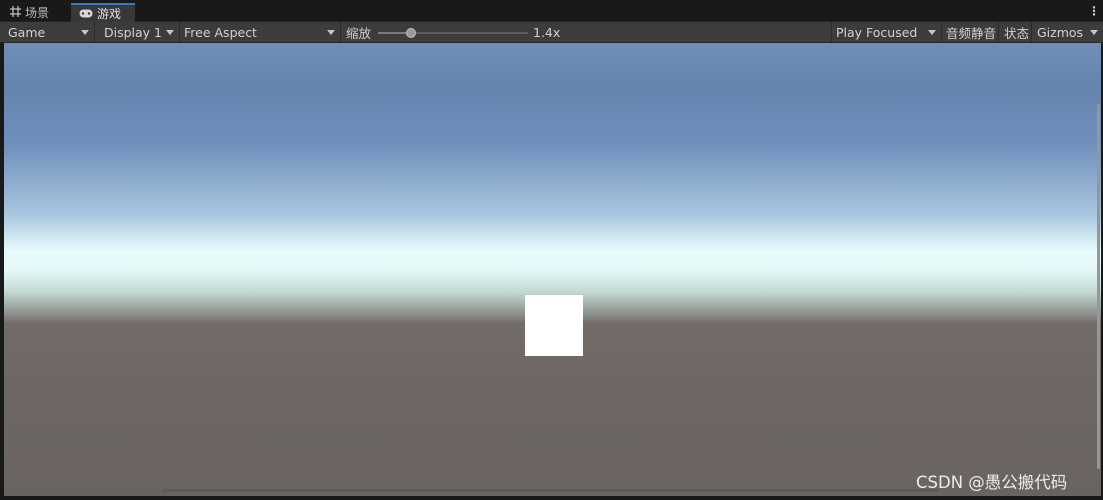  I want to click on display-select-value: Display 1, so click(133, 32).